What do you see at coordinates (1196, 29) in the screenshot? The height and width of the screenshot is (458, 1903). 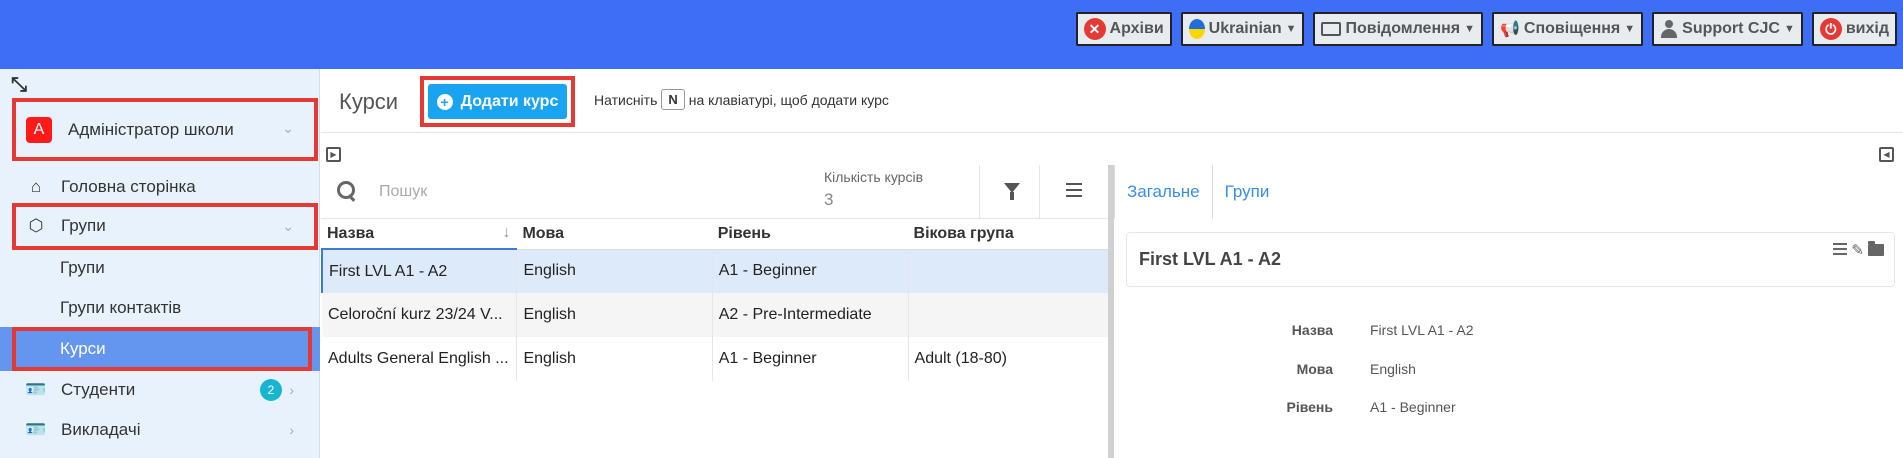 I see `ukraine-flag-icon` at bounding box center [1196, 29].